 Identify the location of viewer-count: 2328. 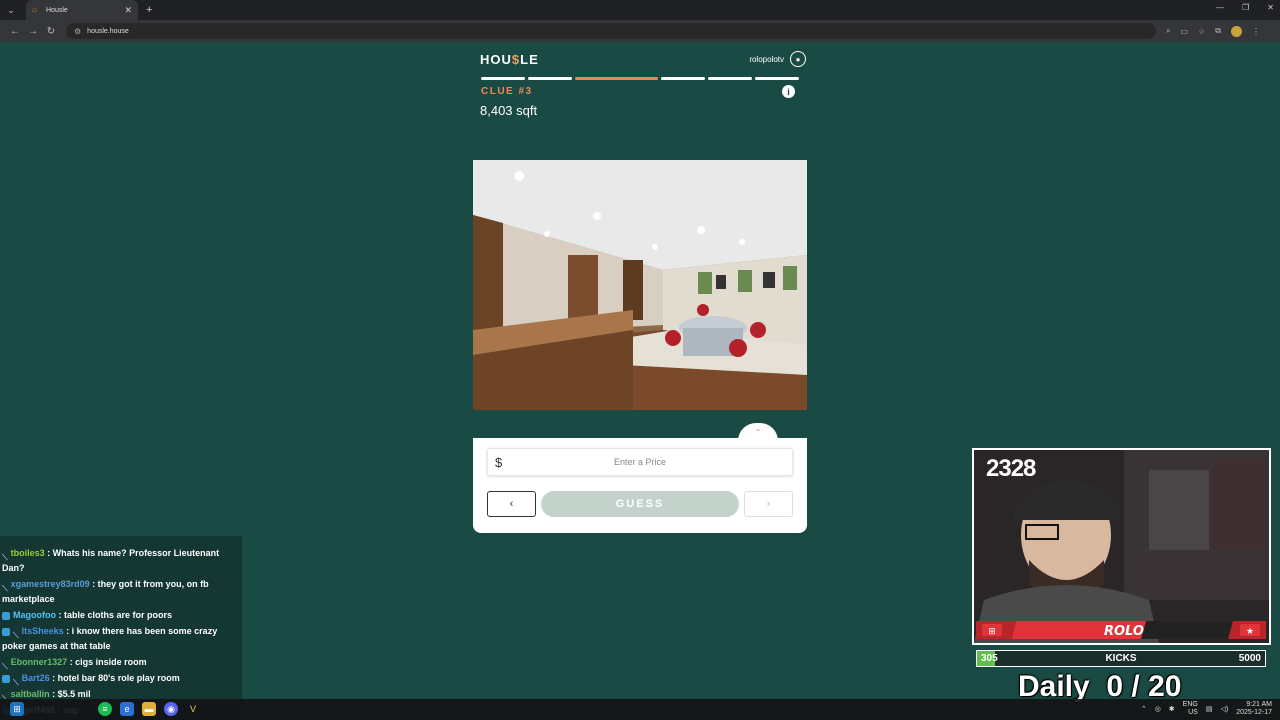
(1011, 468).